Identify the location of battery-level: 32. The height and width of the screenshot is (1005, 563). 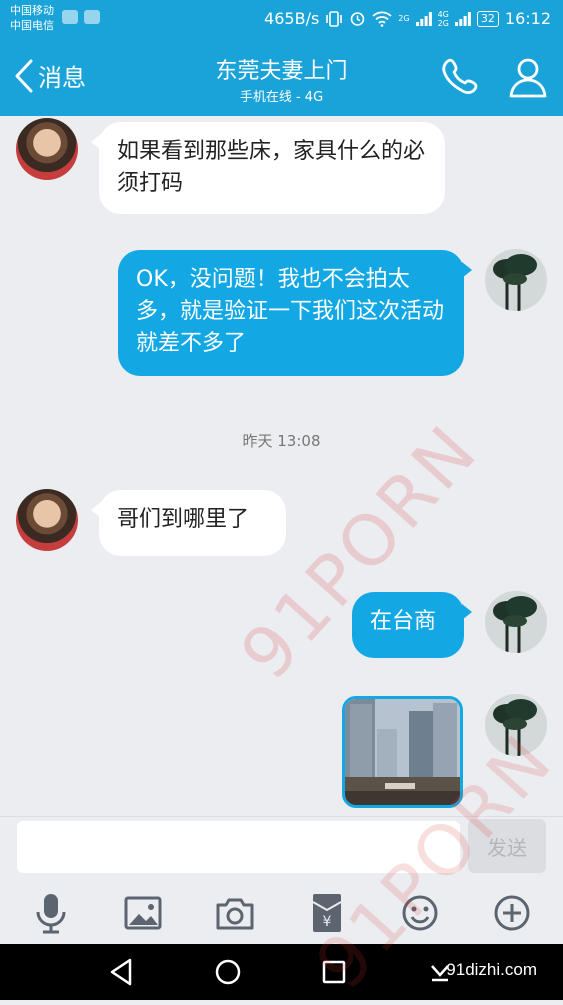
(487, 18).